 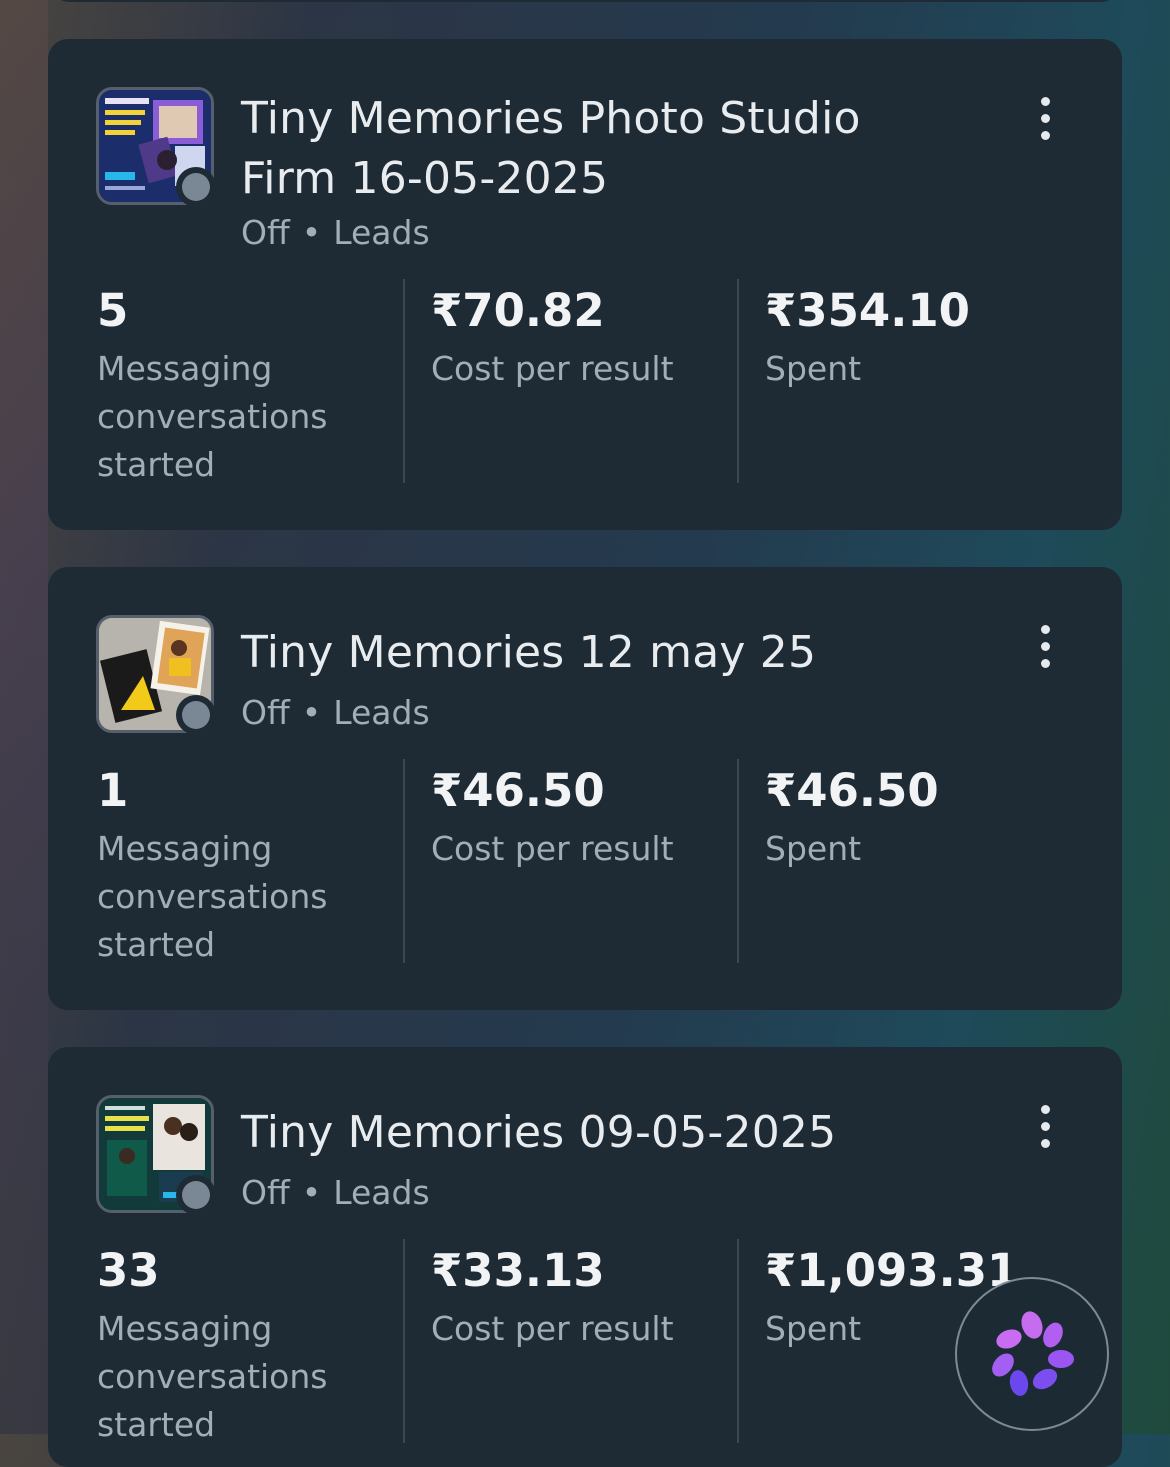 I want to click on cost-per-result-value: ₹33.13, so click(x=518, y=1270).